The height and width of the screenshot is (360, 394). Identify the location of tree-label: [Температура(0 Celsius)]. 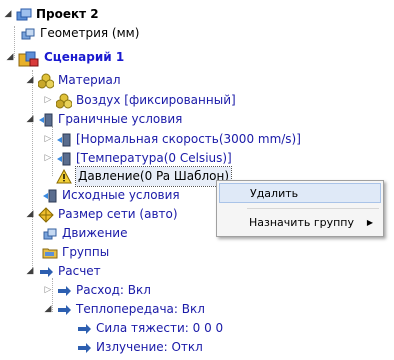
(154, 158).